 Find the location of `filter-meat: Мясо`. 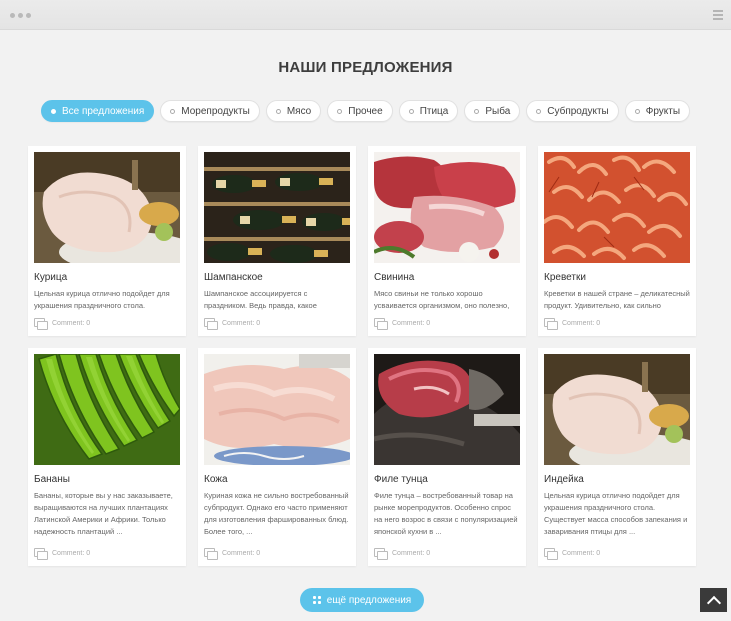

filter-meat: Мясо is located at coordinates (293, 111).